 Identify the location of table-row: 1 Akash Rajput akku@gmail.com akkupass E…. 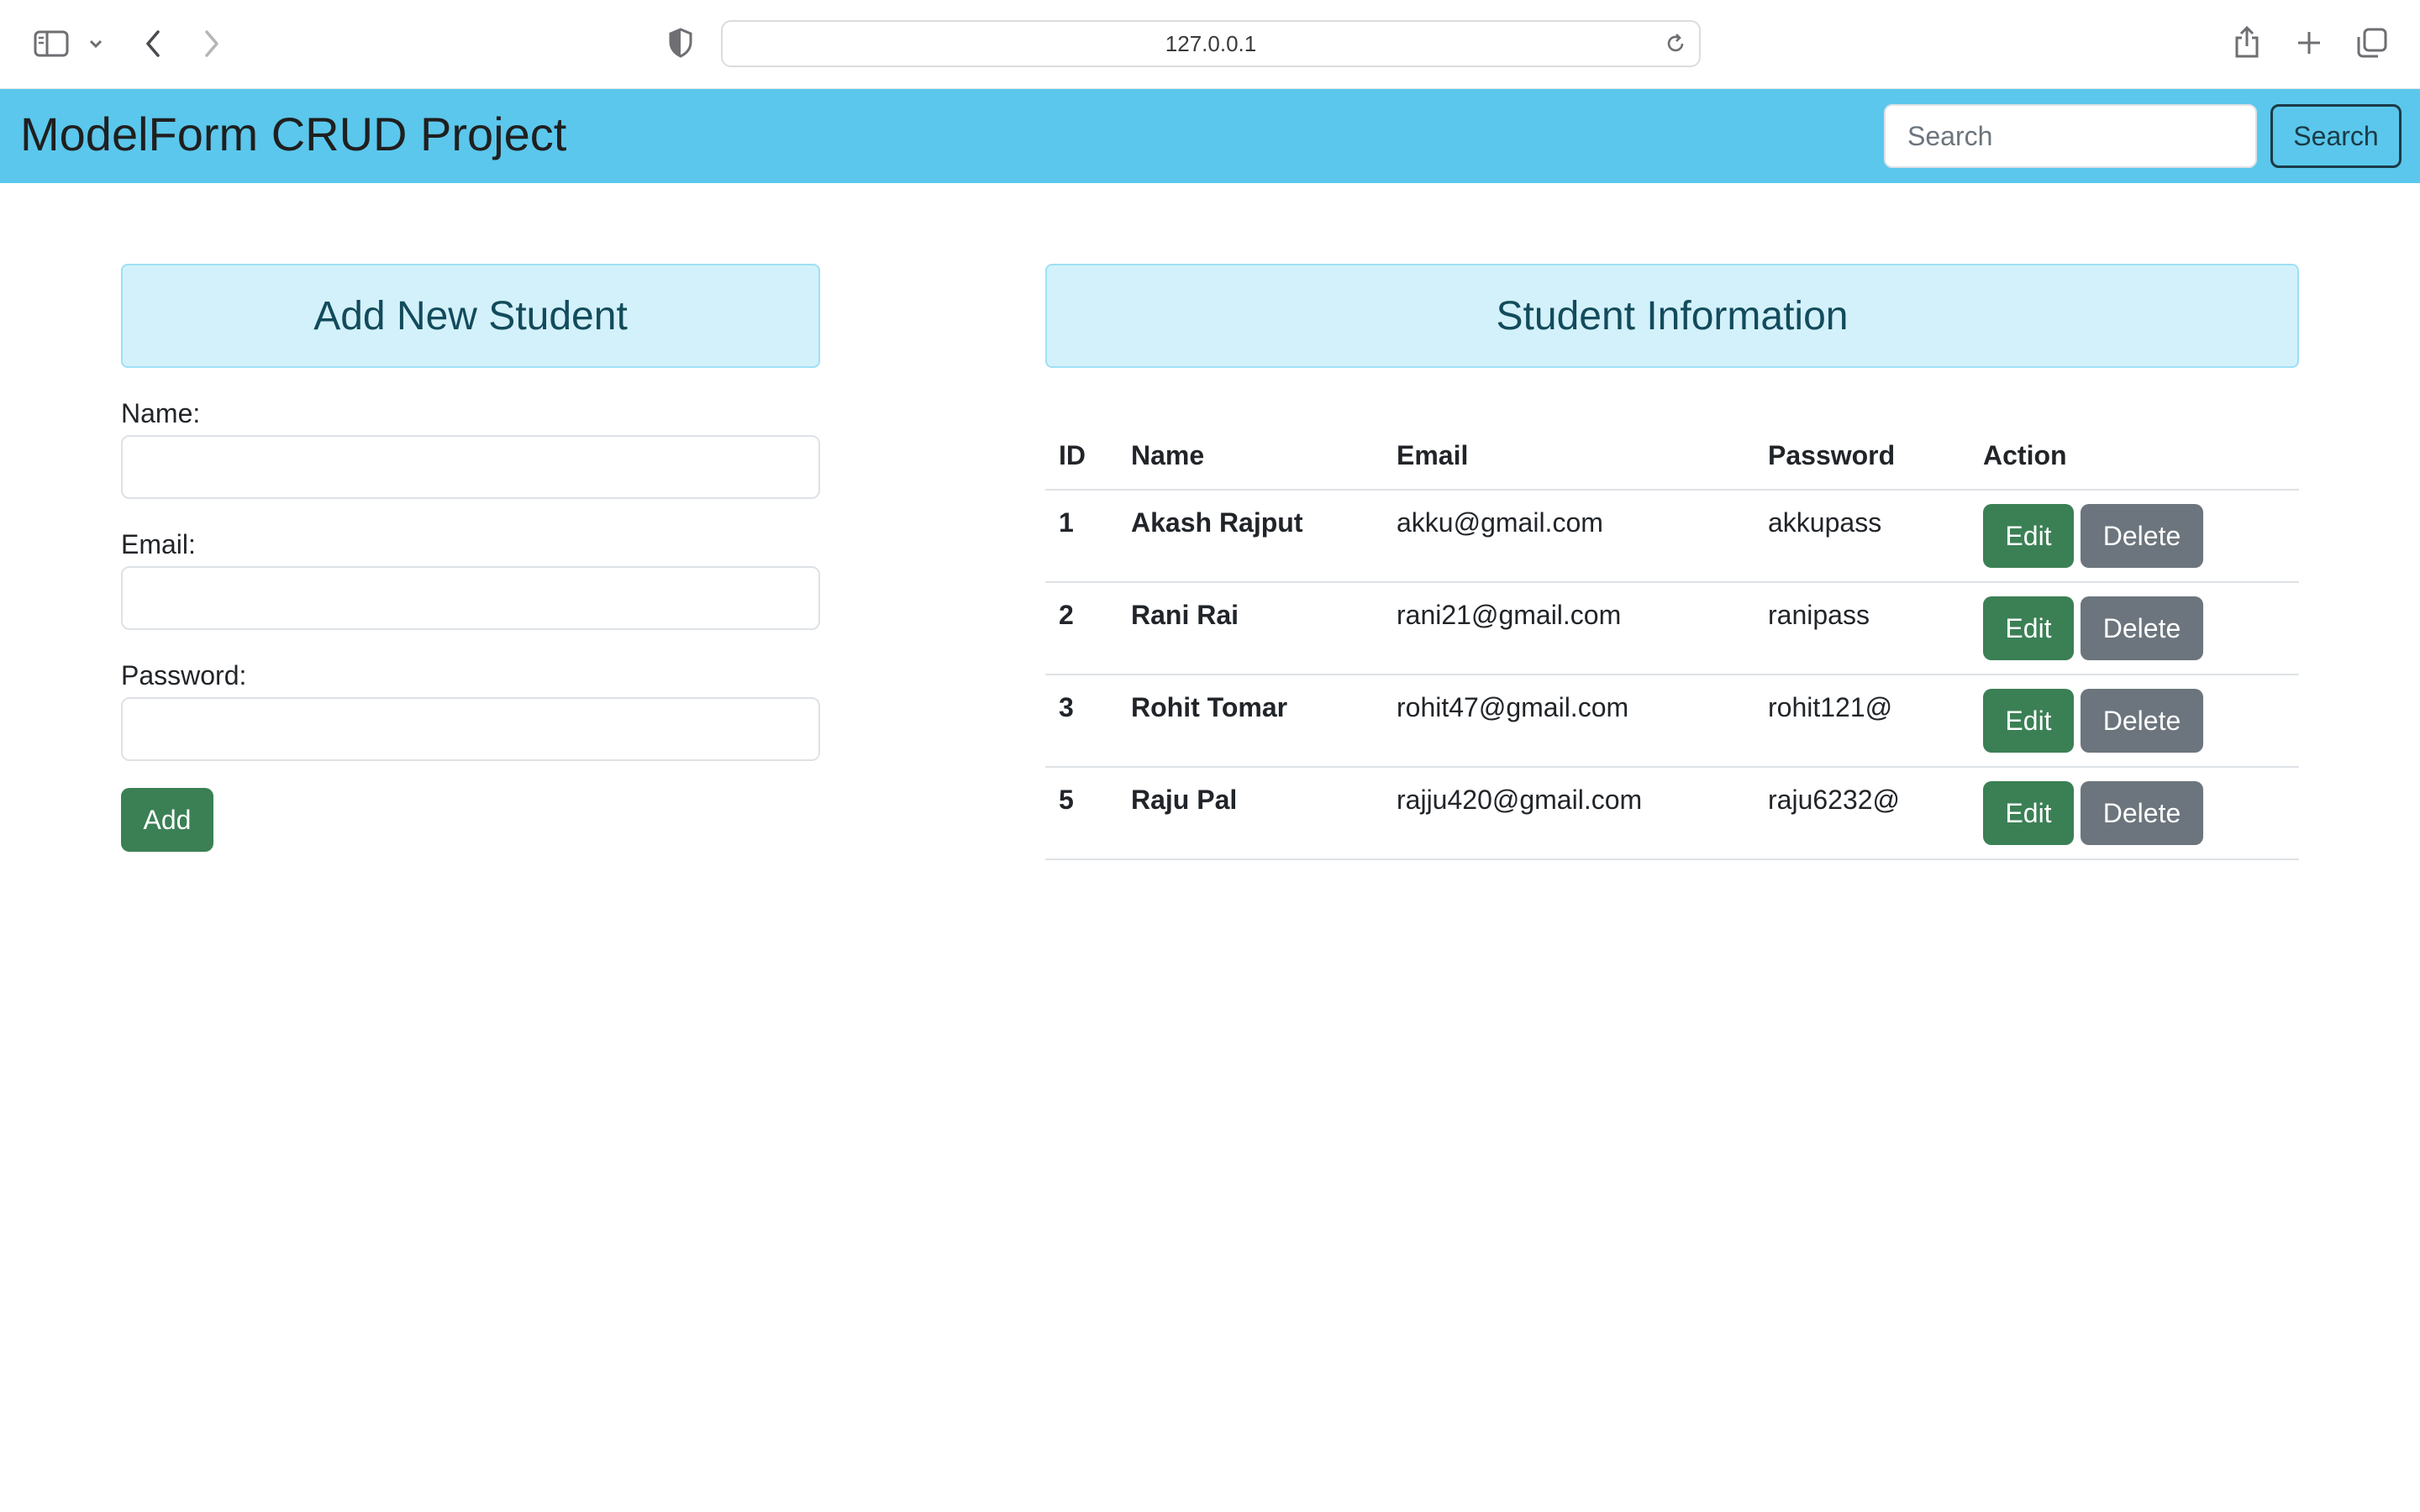
(1672, 537).